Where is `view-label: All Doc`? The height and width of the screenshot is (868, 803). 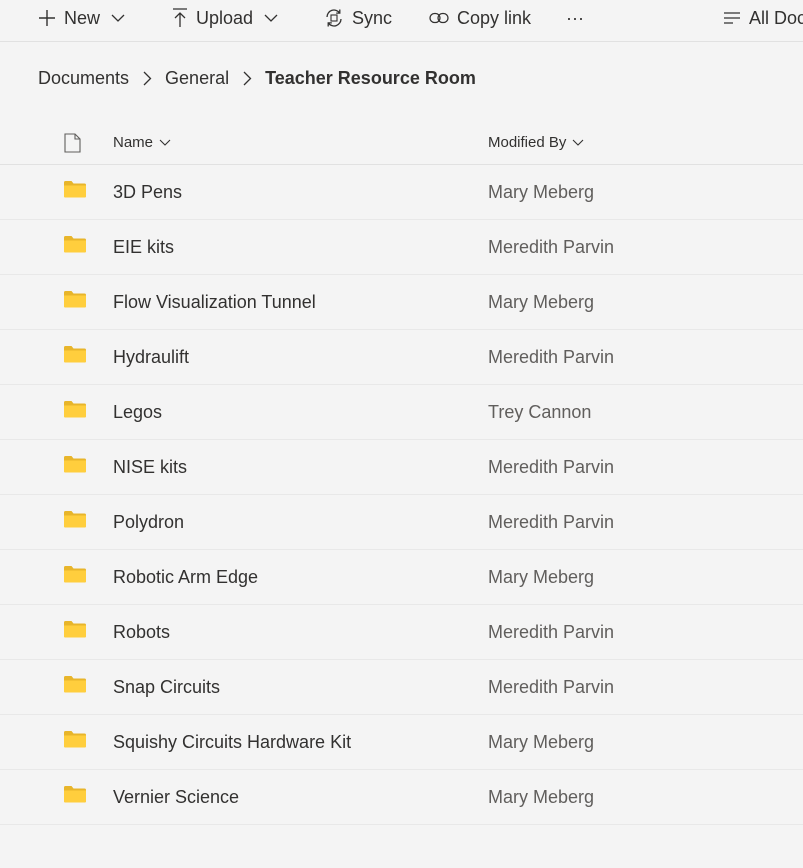
view-label: All Doc is located at coordinates (776, 17).